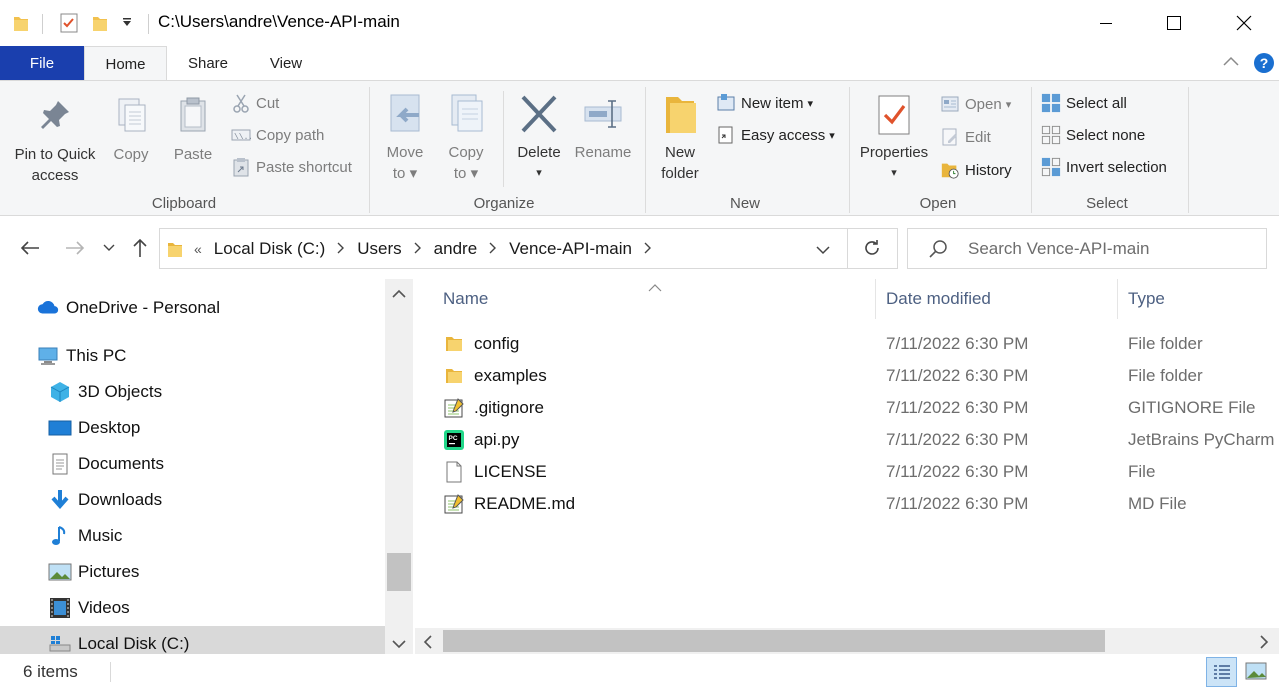 This screenshot has height=690, width=1279. I want to click on move-to-button: Move to ▾, so click(405, 138).